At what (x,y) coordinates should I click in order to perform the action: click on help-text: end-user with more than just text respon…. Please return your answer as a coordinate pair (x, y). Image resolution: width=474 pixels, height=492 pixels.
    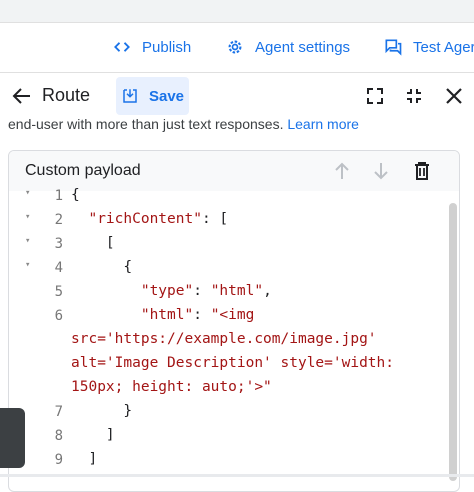
    Looking at the image, I should click on (183, 124).